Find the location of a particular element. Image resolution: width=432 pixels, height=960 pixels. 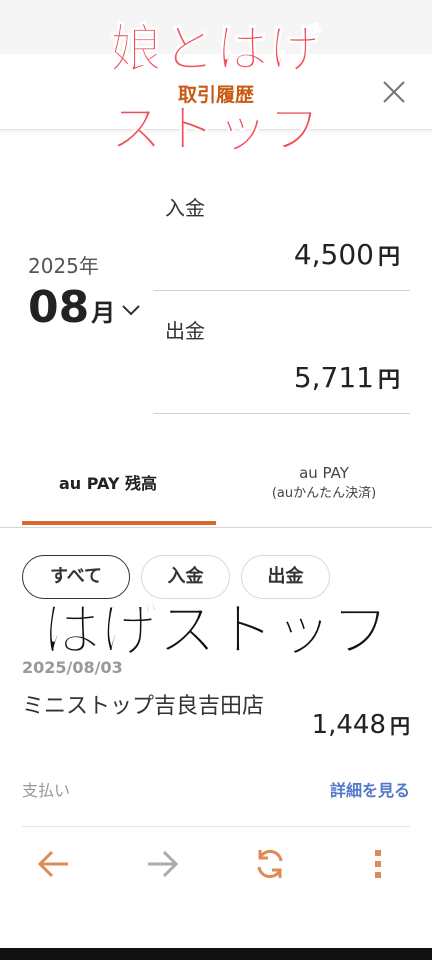

refresh-icon is located at coordinates (270, 864).